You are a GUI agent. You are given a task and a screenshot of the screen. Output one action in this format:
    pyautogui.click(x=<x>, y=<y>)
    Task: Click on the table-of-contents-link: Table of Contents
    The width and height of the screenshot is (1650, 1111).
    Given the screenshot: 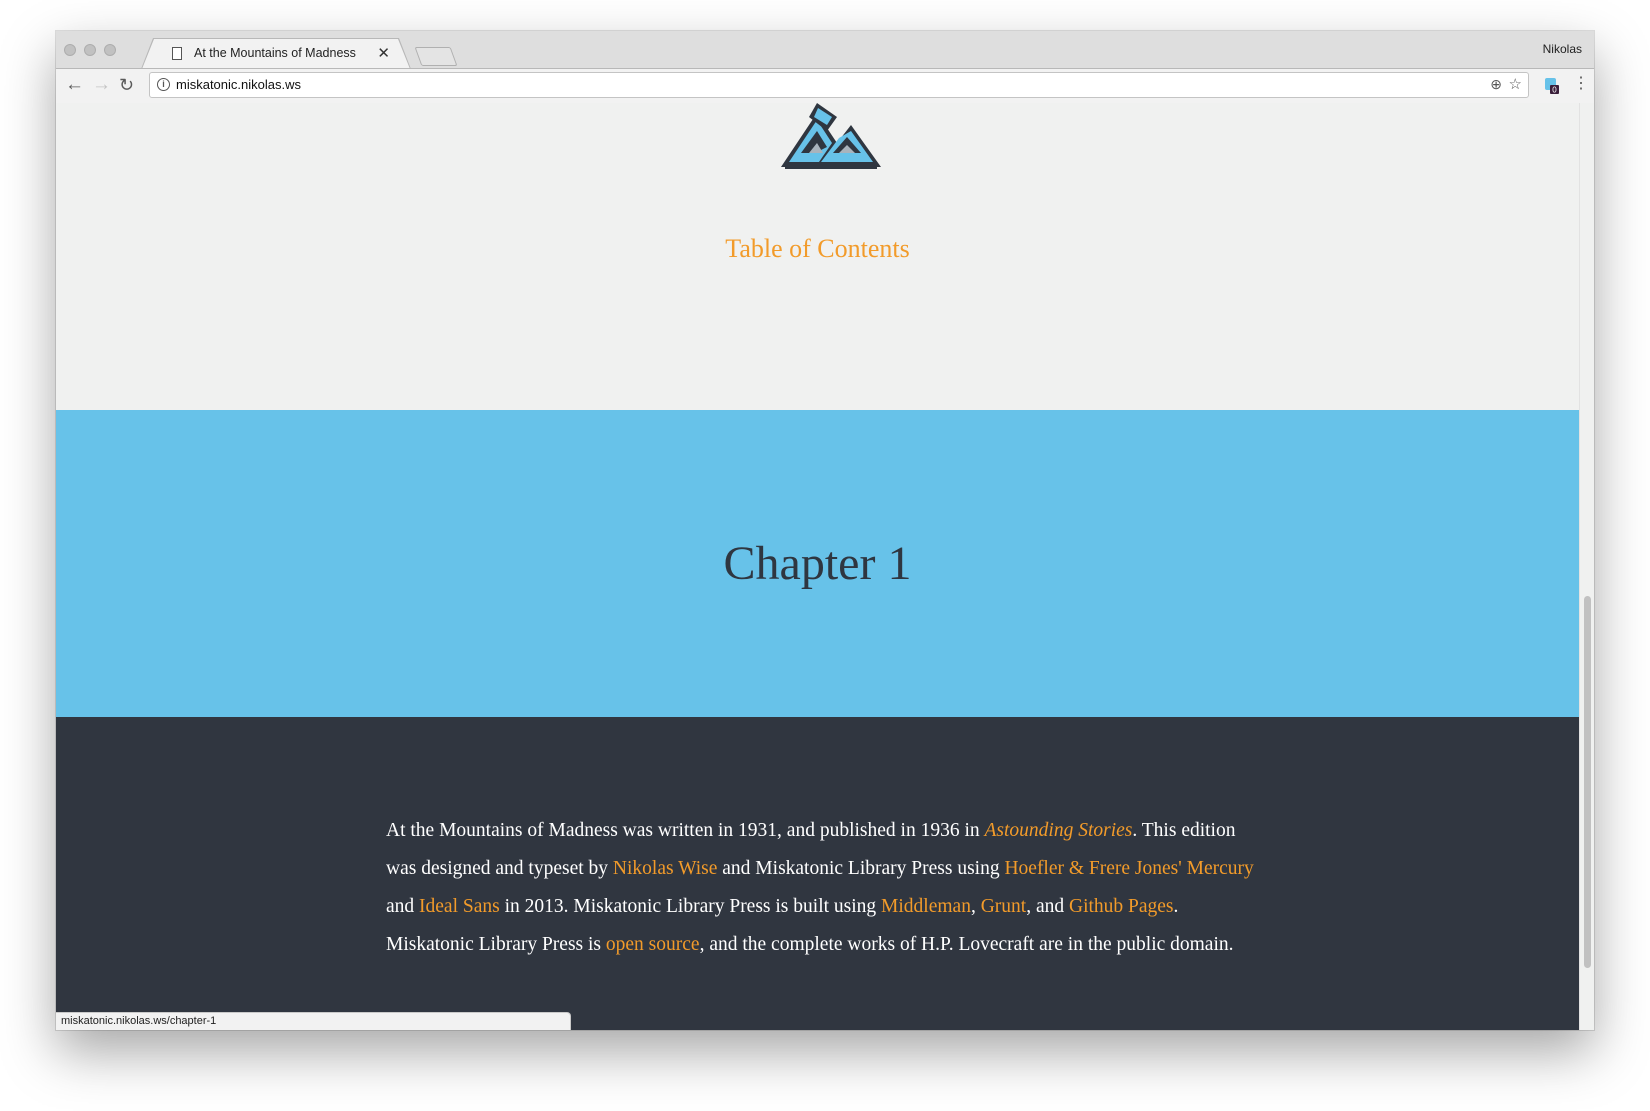 What is the action you would take?
    pyautogui.click(x=817, y=249)
    